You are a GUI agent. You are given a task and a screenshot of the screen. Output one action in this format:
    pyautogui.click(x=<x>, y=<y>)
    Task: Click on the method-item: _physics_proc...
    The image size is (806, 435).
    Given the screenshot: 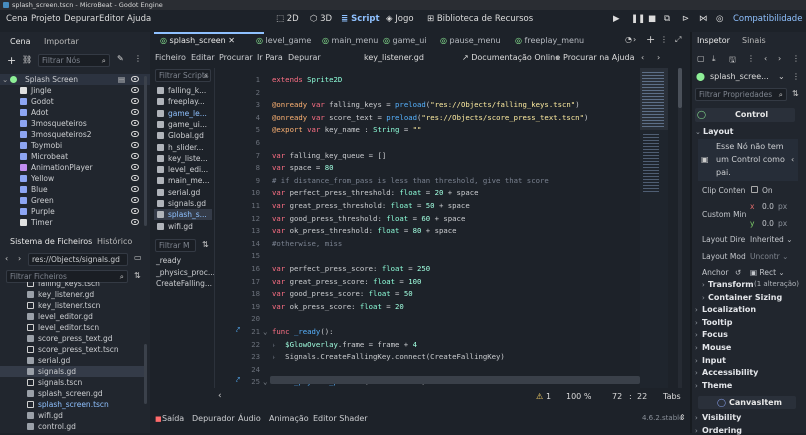 What is the action you would take?
    pyautogui.click(x=185, y=272)
    